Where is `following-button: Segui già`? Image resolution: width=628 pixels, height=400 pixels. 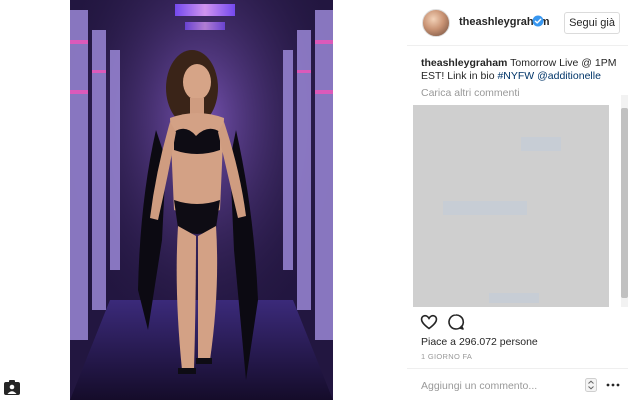 following-button: Segui già is located at coordinates (592, 23).